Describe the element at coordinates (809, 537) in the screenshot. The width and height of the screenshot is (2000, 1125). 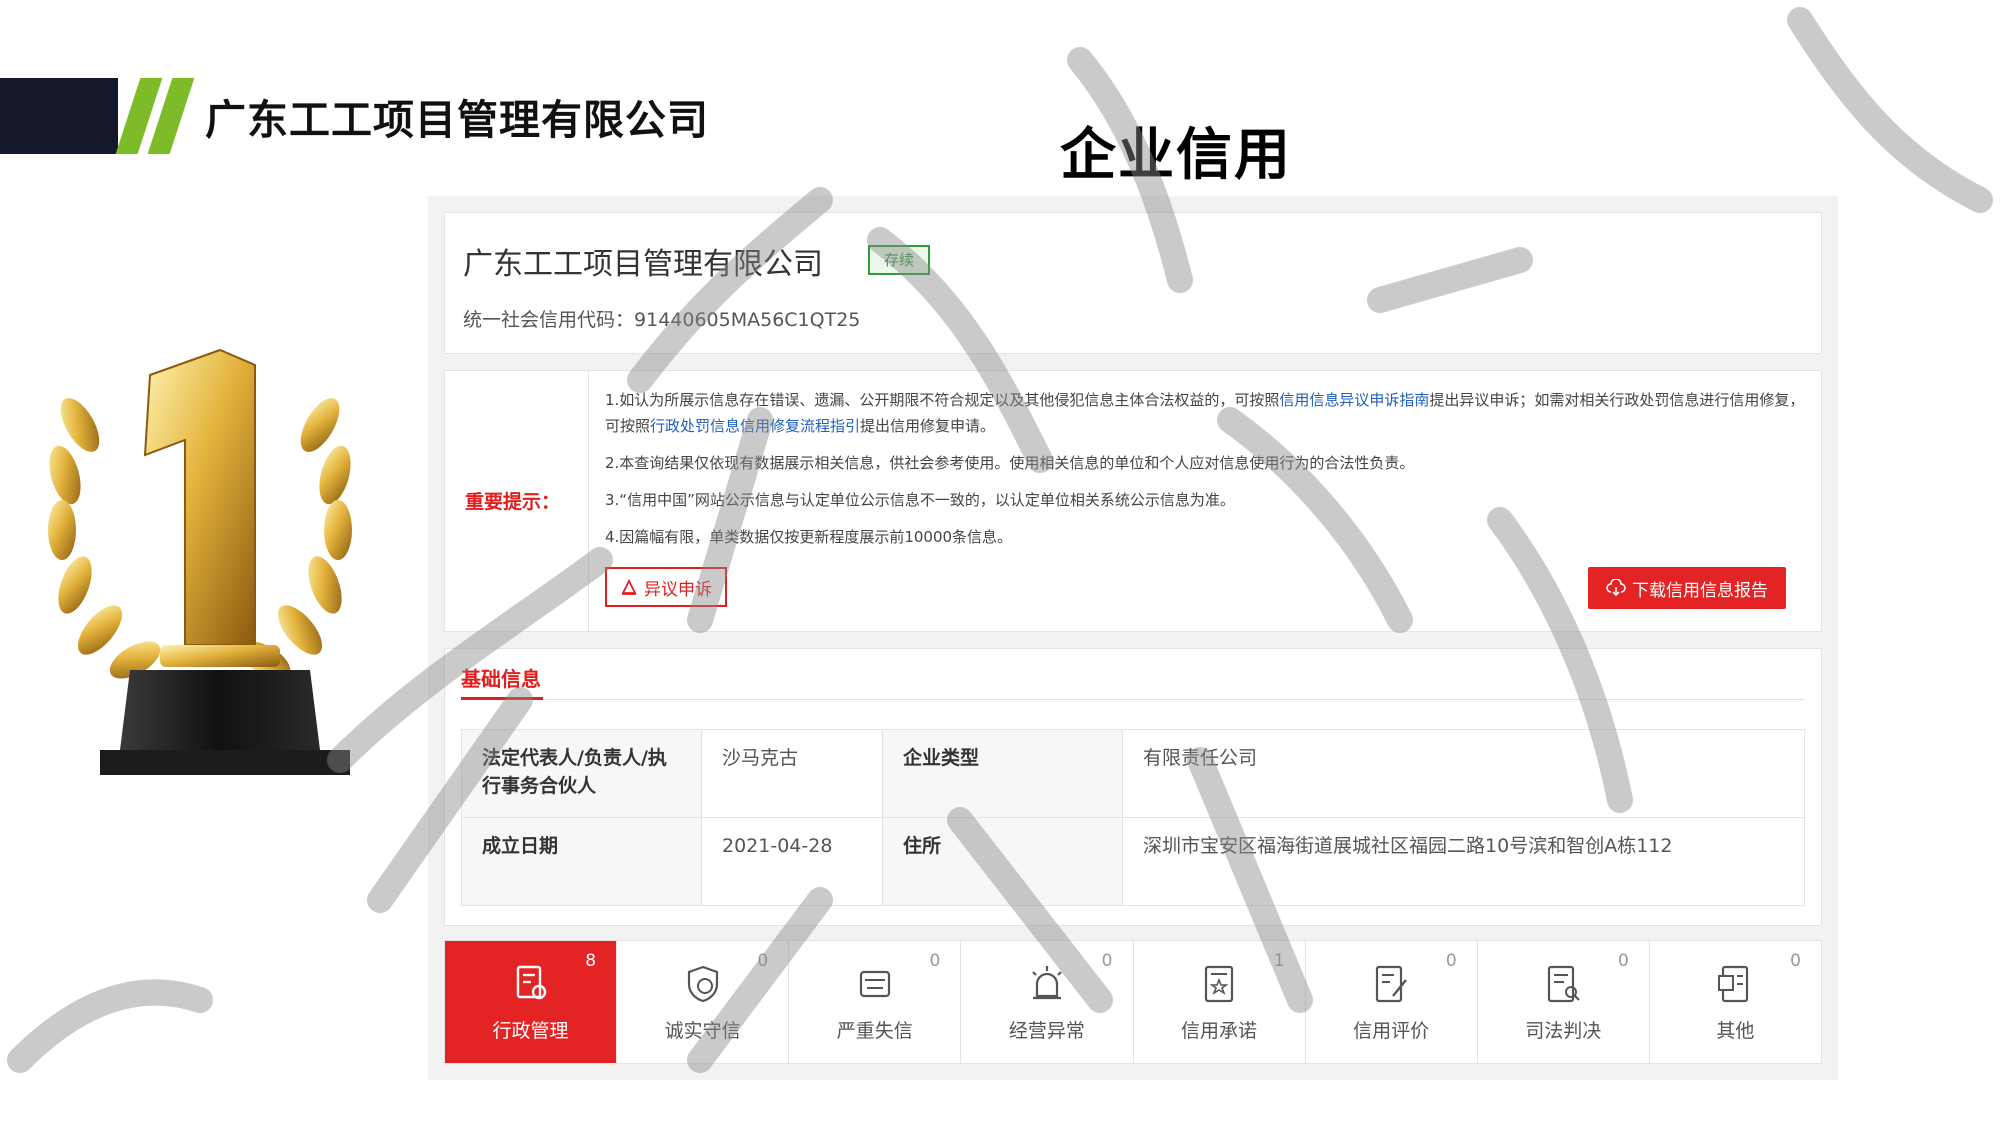
I see `notice-line-4: 4.因篇幅有限，单类数据仅按更新程度展示前10000条信息。` at that location.